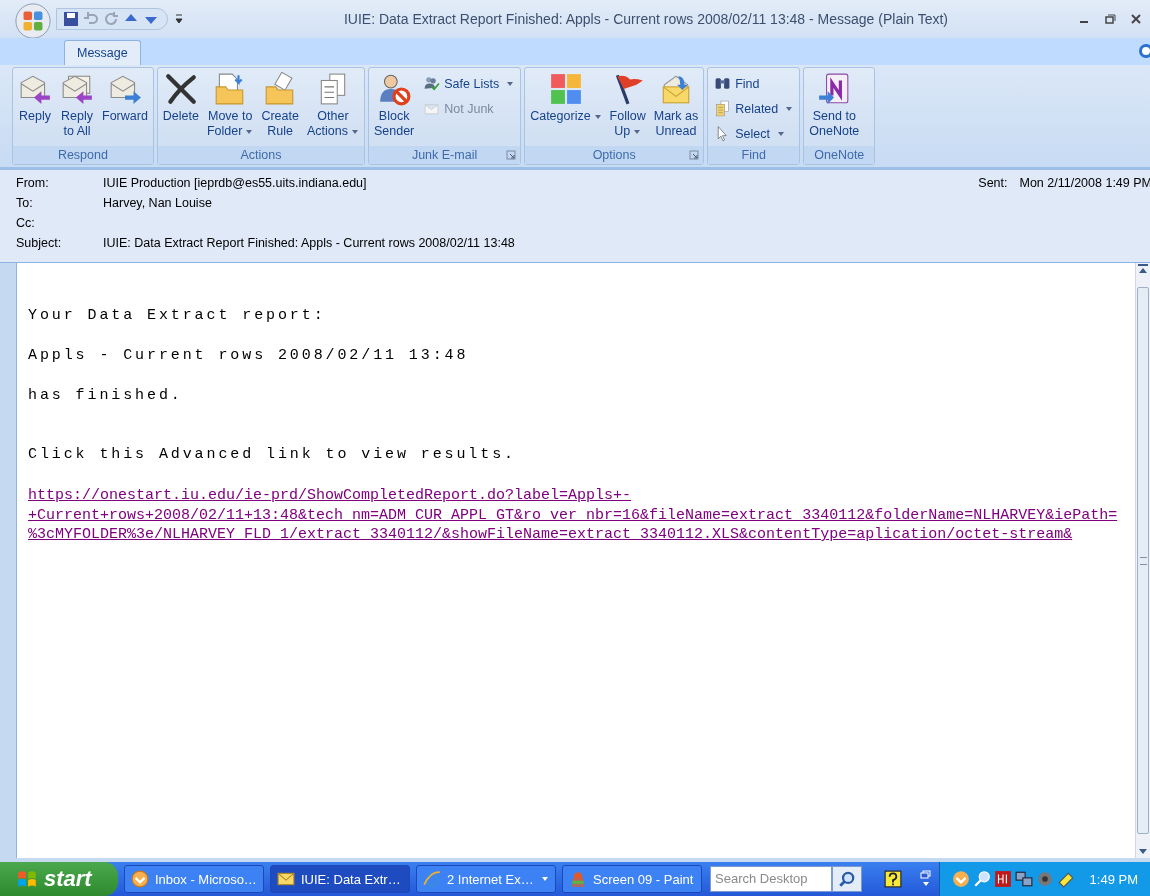 The width and height of the screenshot is (1150, 896). What do you see at coordinates (82, 155) in the screenshot?
I see `group-label: Respond` at bounding box center [82, 155].